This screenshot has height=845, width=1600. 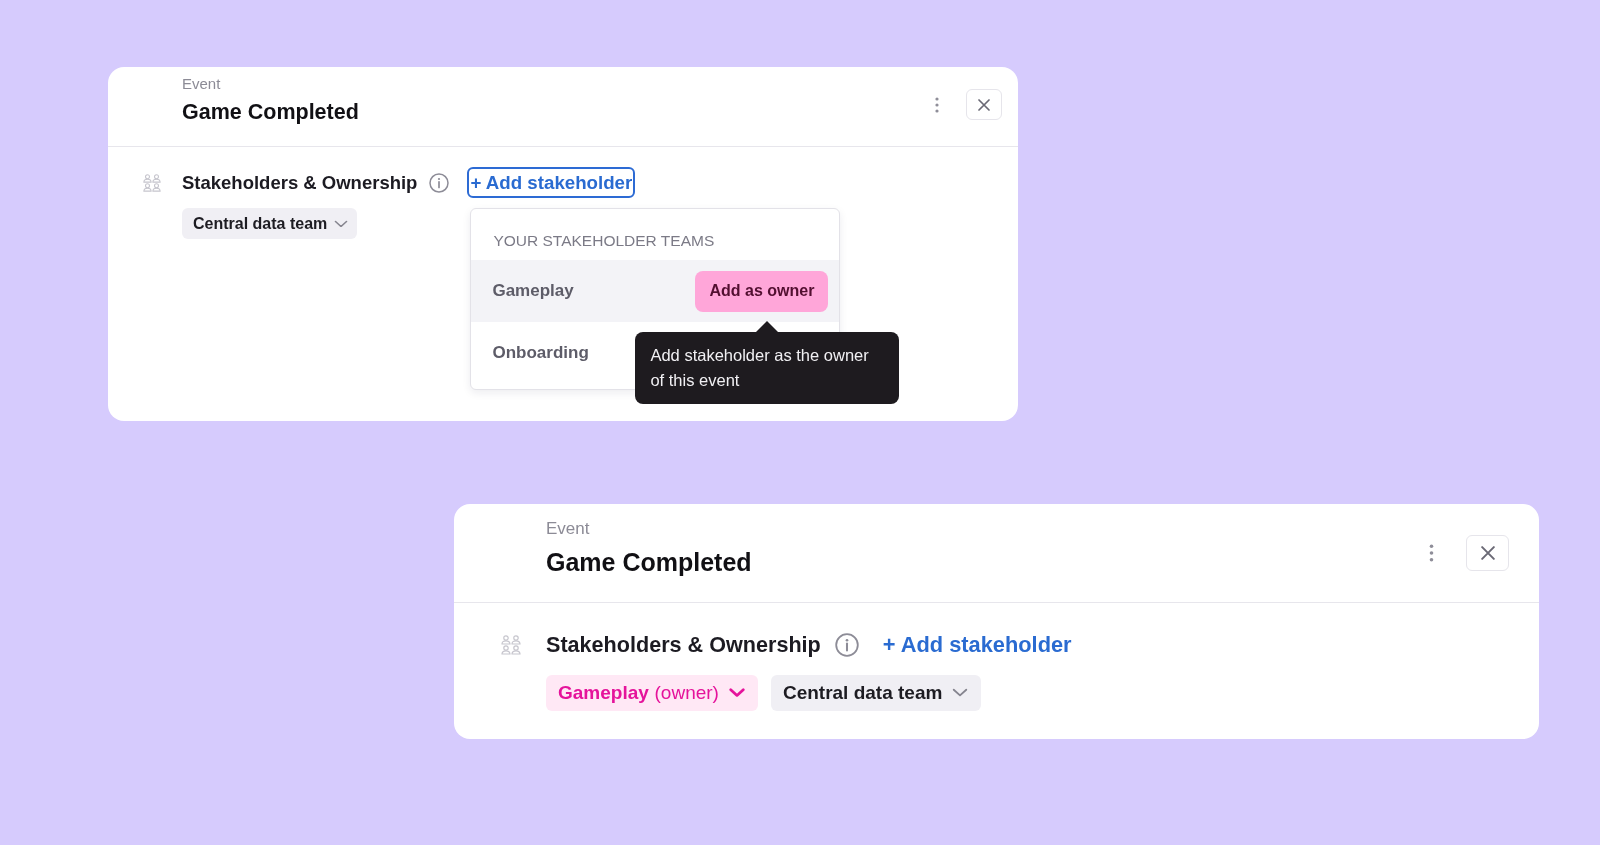 I want to click on dropdown-heading: YOUR STAKEHOLDER TEAMS, so click(x=604, y=241).